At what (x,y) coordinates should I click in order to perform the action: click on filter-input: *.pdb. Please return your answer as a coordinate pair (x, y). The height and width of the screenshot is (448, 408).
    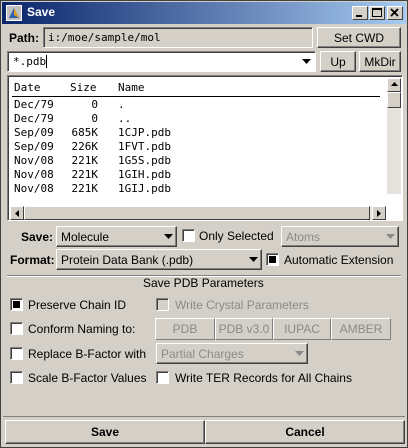
    Looking at the image, I should click on (29, 61).